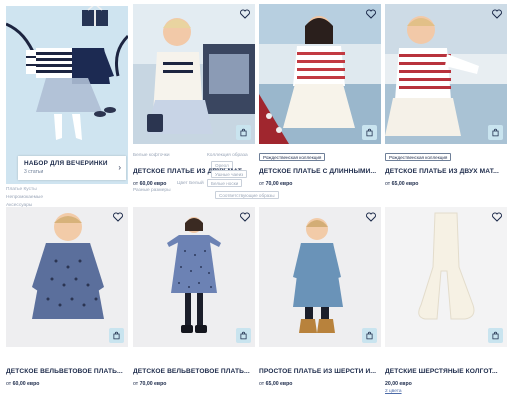 The image size is (512, 400). I want to click on outfit-set-image: НАБОР ДЛЯ ВЕЧЕРИНКИ 3 статьи ›, so click(67, 95).